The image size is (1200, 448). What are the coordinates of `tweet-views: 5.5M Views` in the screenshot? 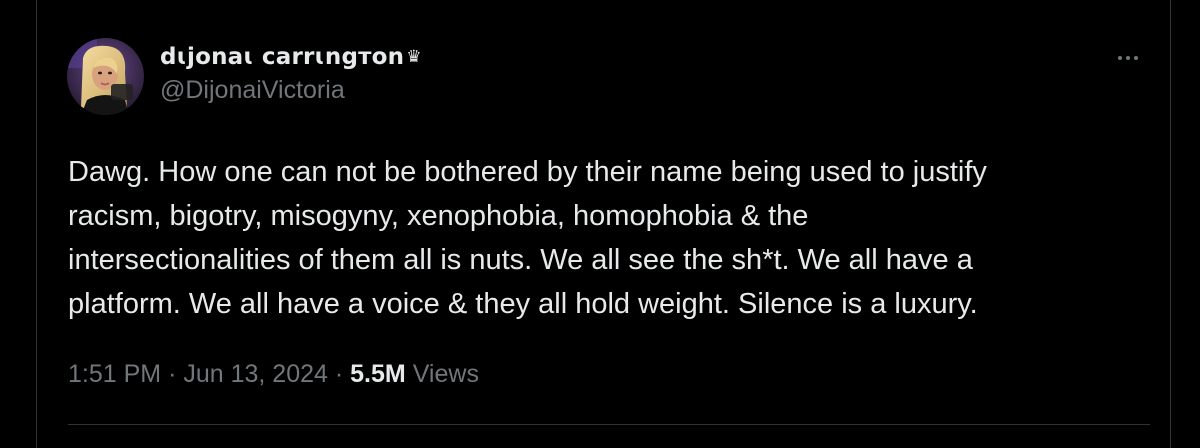 It's located at (414, 374).